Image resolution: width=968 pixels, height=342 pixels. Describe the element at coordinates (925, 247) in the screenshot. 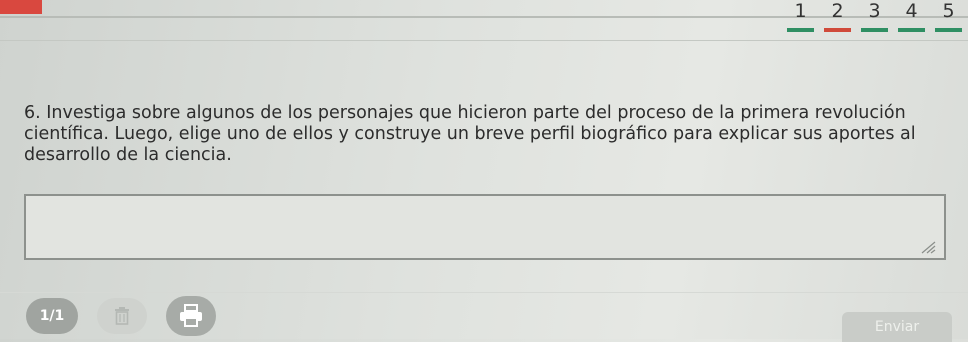

I see `resize-handle-icon` at that location.